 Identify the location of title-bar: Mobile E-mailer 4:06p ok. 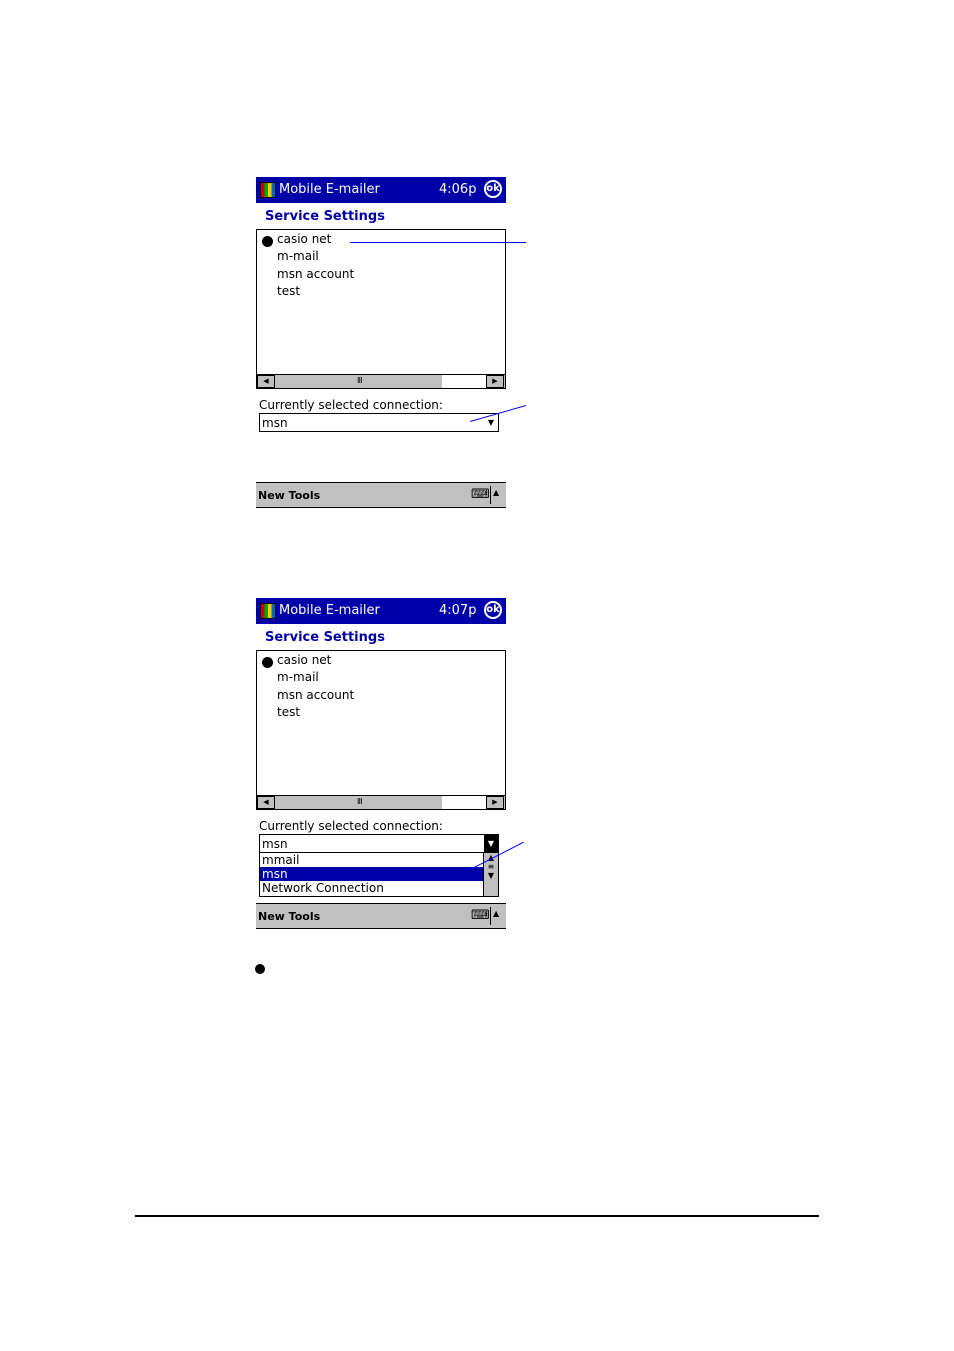
(381, 190).